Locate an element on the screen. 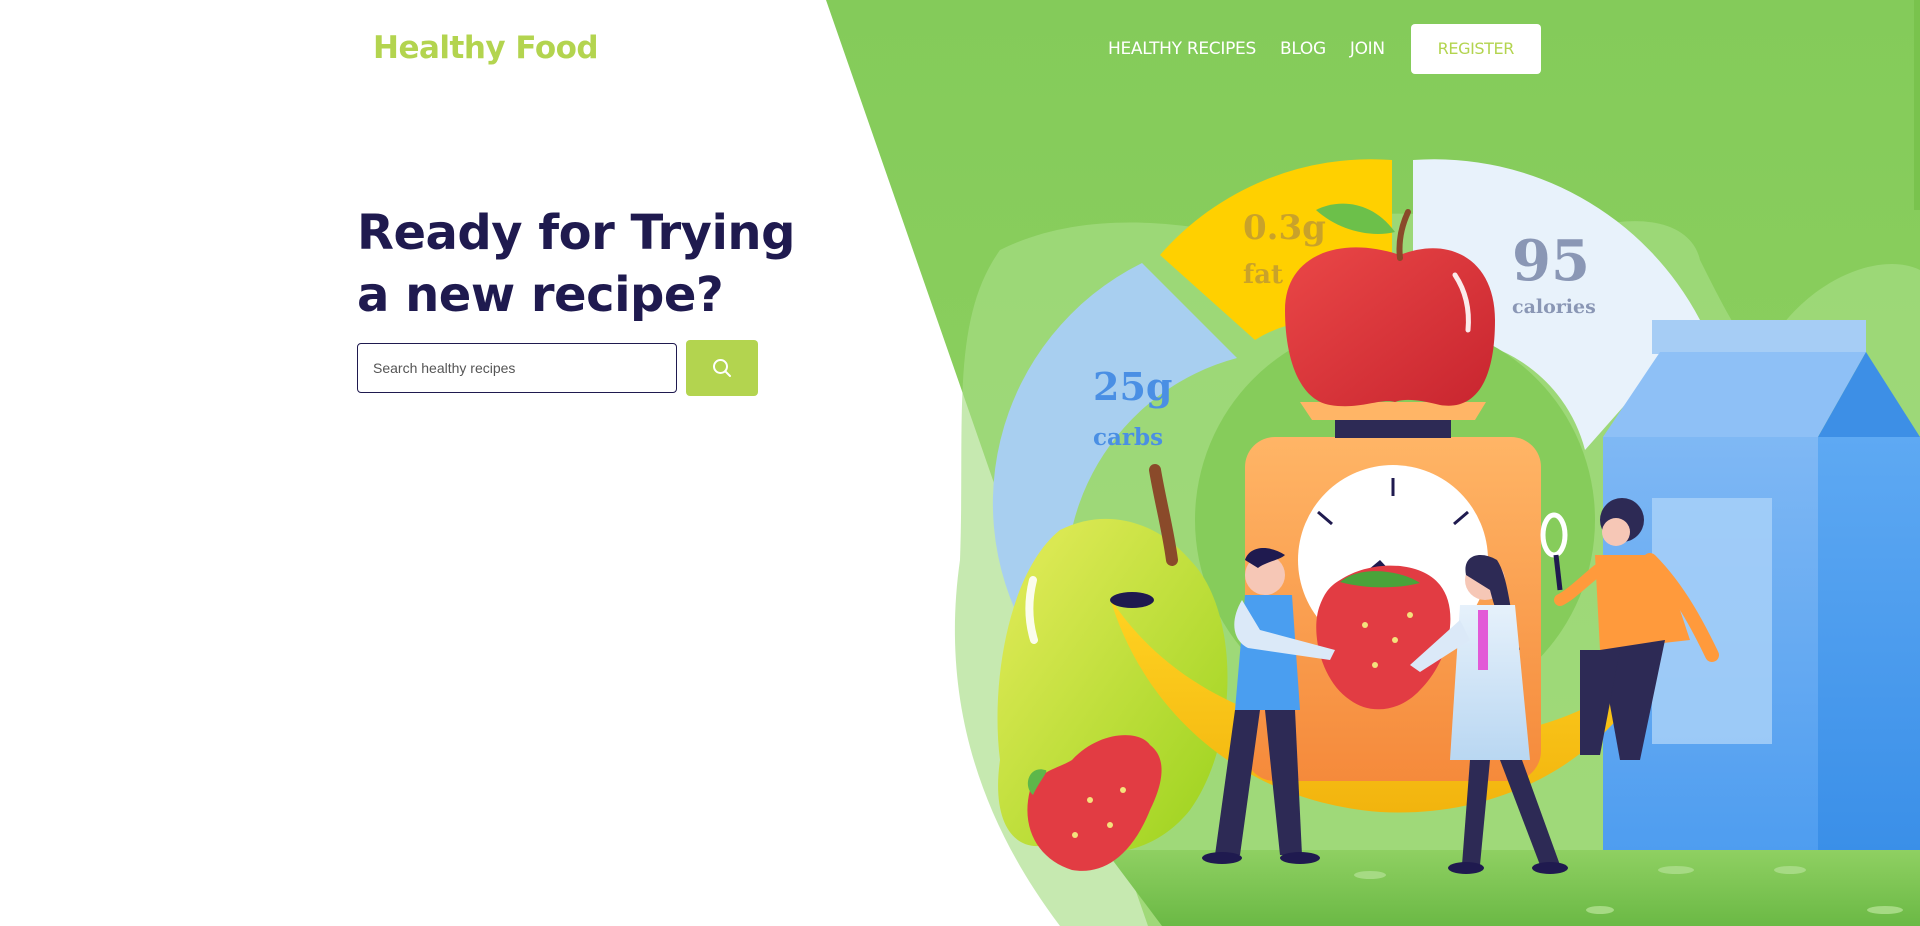 The width and height of the screenshot is (1920, 926). brand-logo: Healthy Food is located at coordinates (486, 48).